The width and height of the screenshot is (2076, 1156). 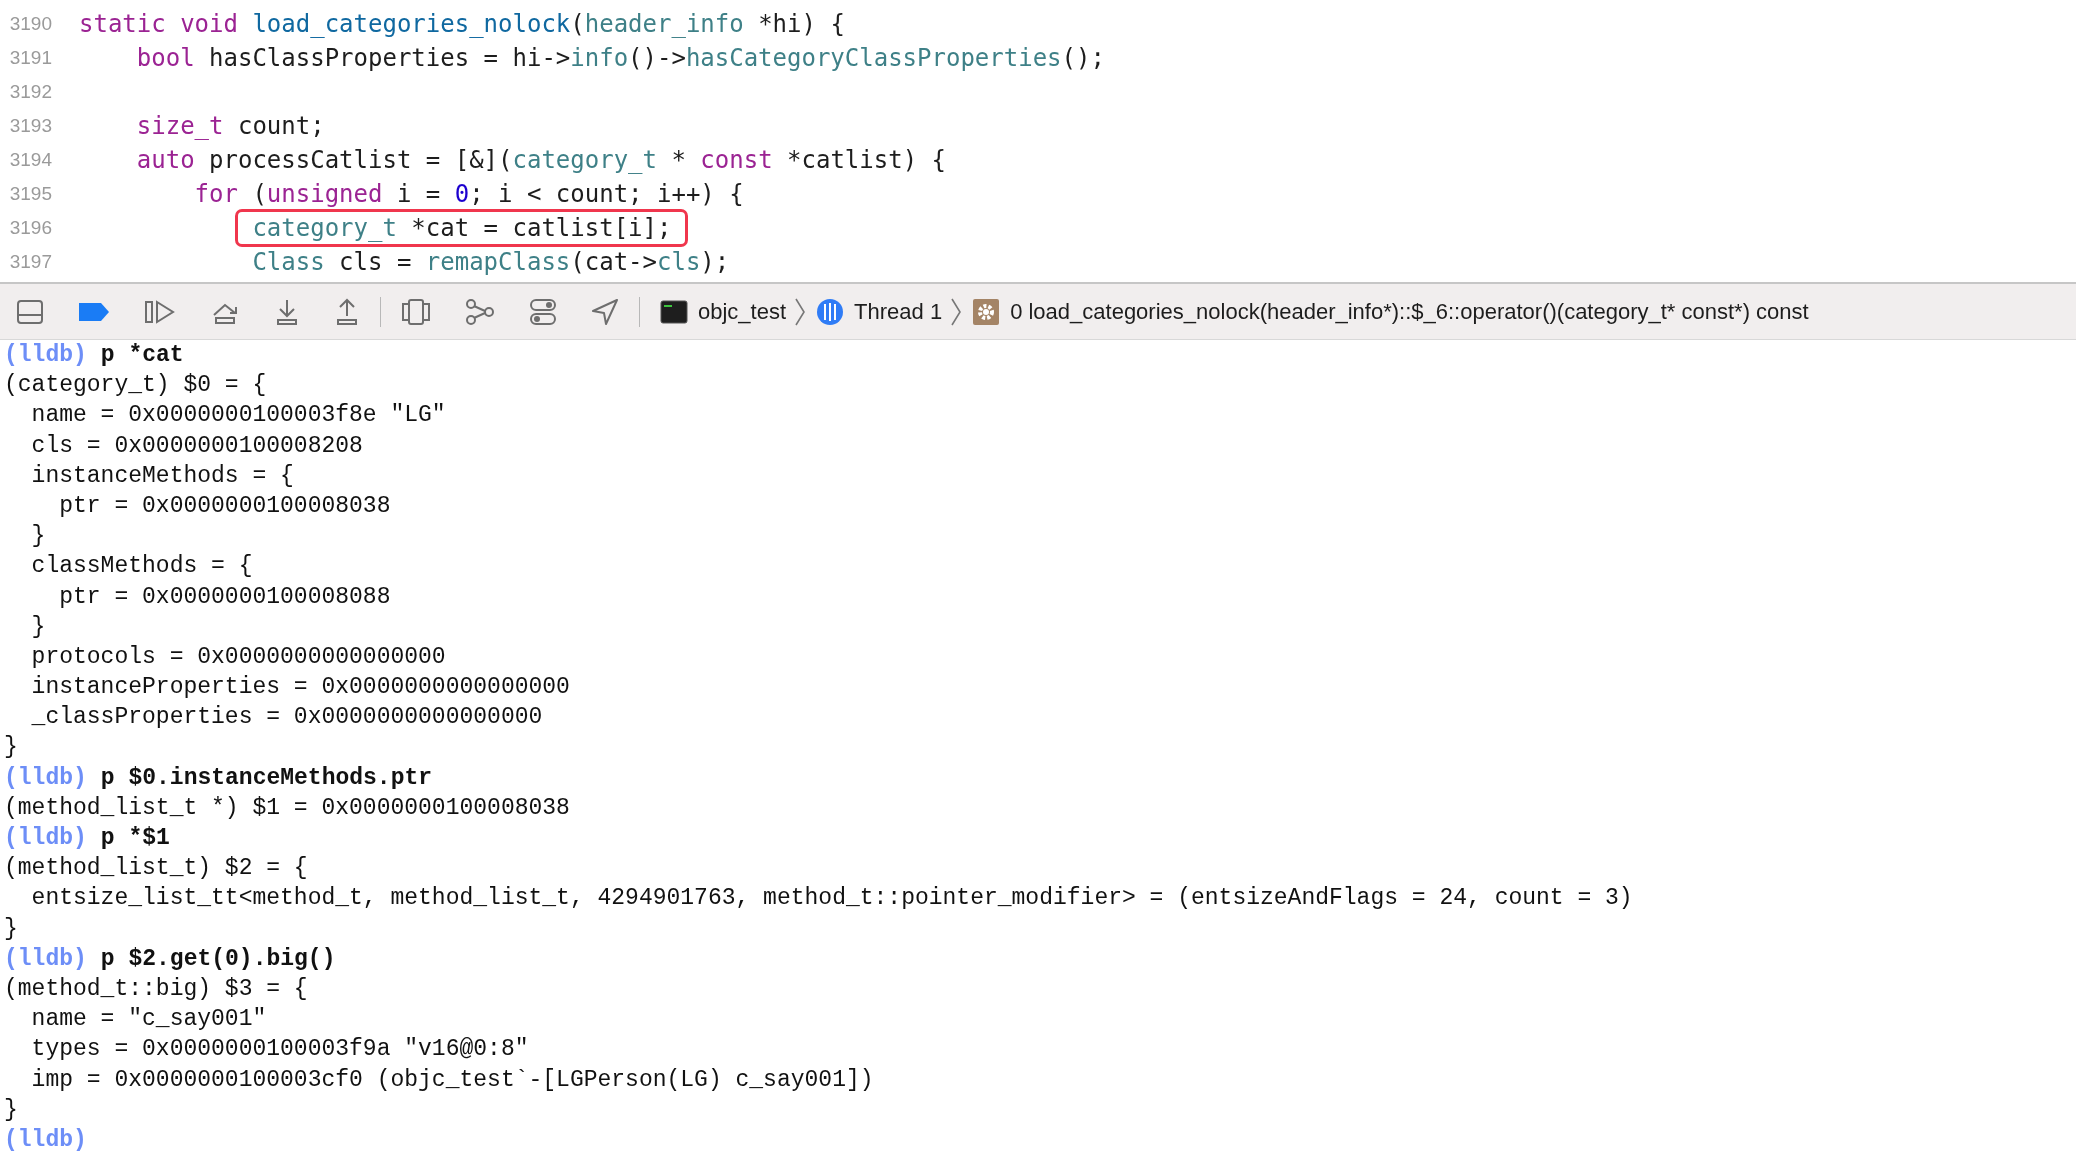 I want to click on location-icon, so click(x=605, y=311).